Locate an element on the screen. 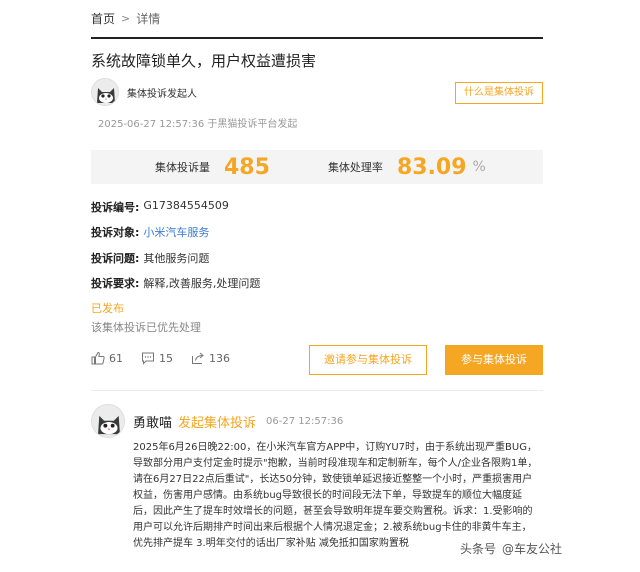  share-count: 136 is located at coordinates (219, 358).